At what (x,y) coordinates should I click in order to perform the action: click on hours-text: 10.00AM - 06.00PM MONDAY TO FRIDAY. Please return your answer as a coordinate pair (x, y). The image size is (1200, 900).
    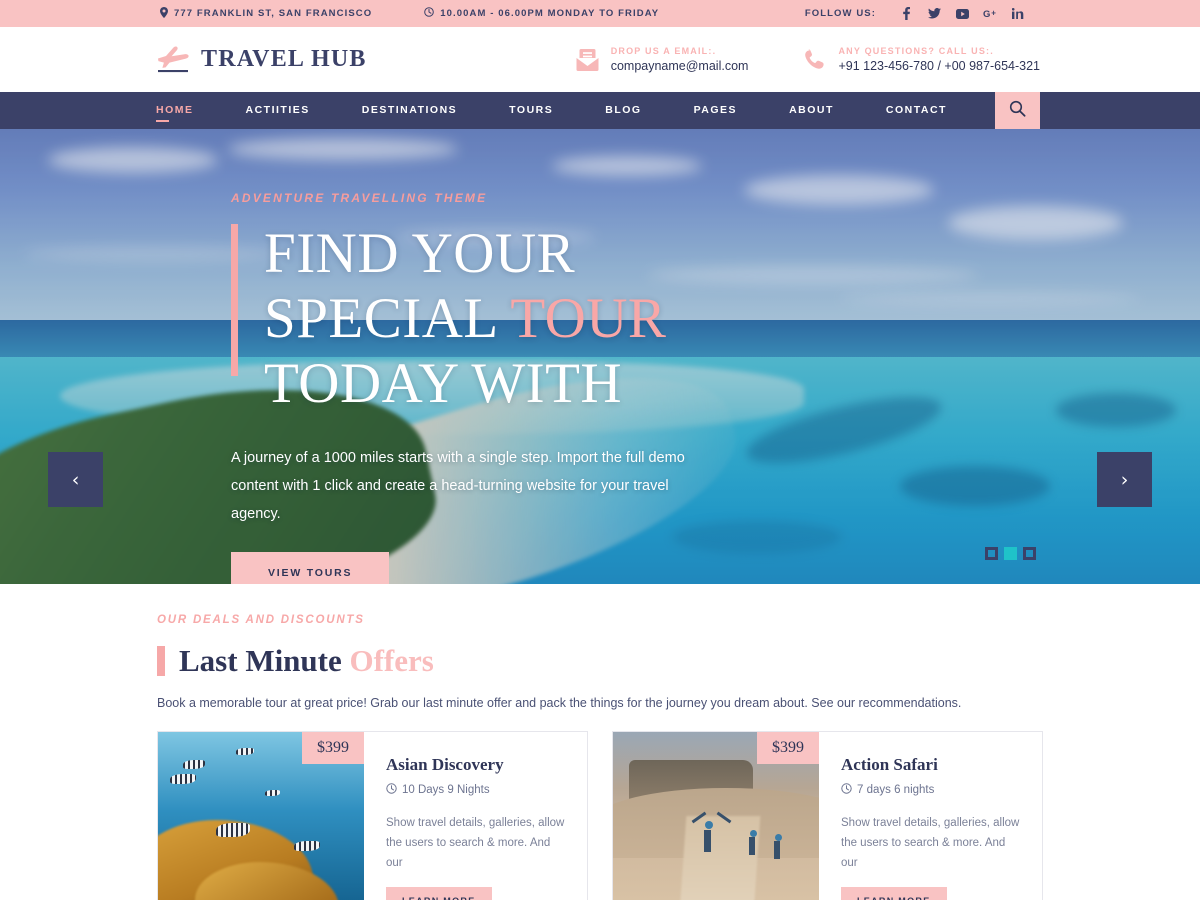
    Looking at the image, I should click on (550, 13).